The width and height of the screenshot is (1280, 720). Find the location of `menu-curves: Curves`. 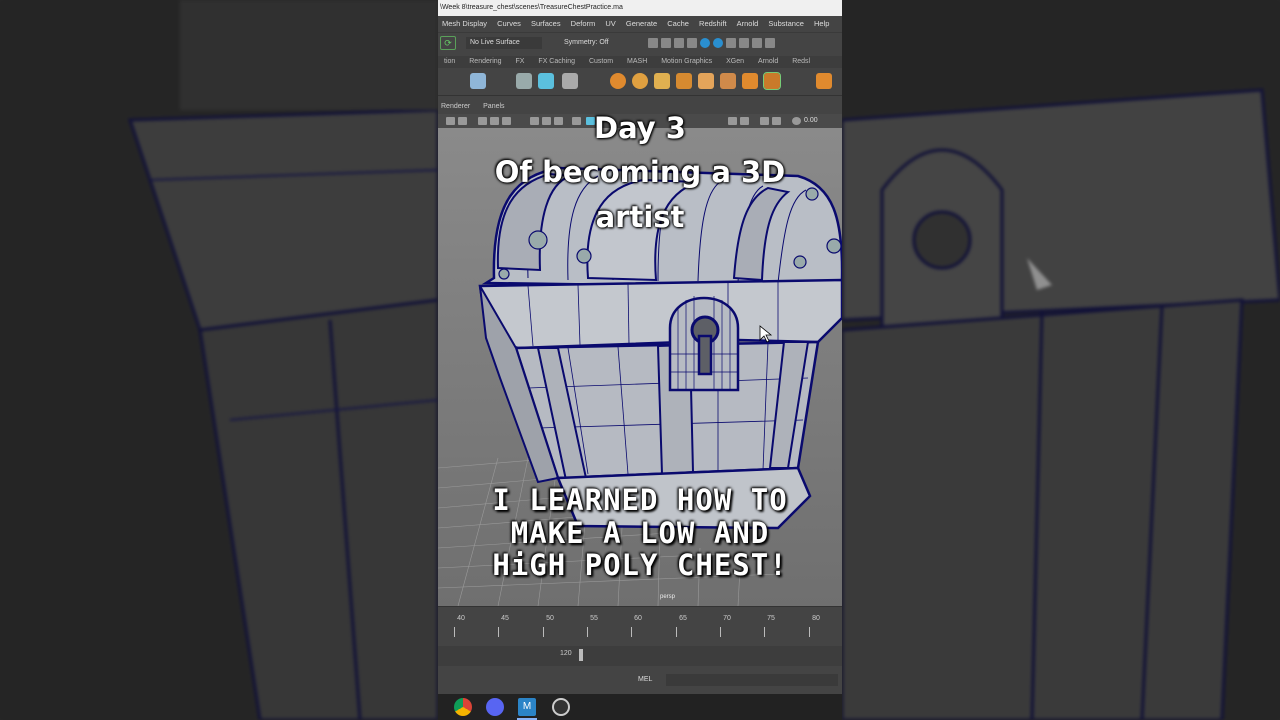

menu-curves: Curves is located at coordinates (509, 24).